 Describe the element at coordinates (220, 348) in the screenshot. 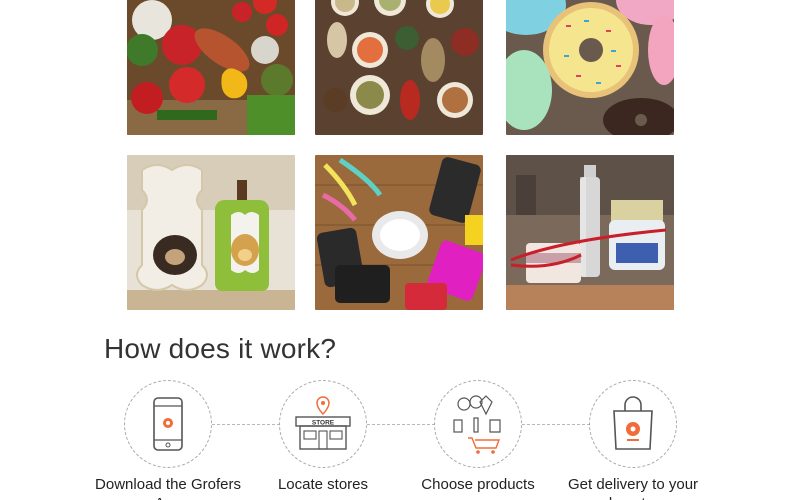

I see `how-it-works-title: How does it work?` at that location.